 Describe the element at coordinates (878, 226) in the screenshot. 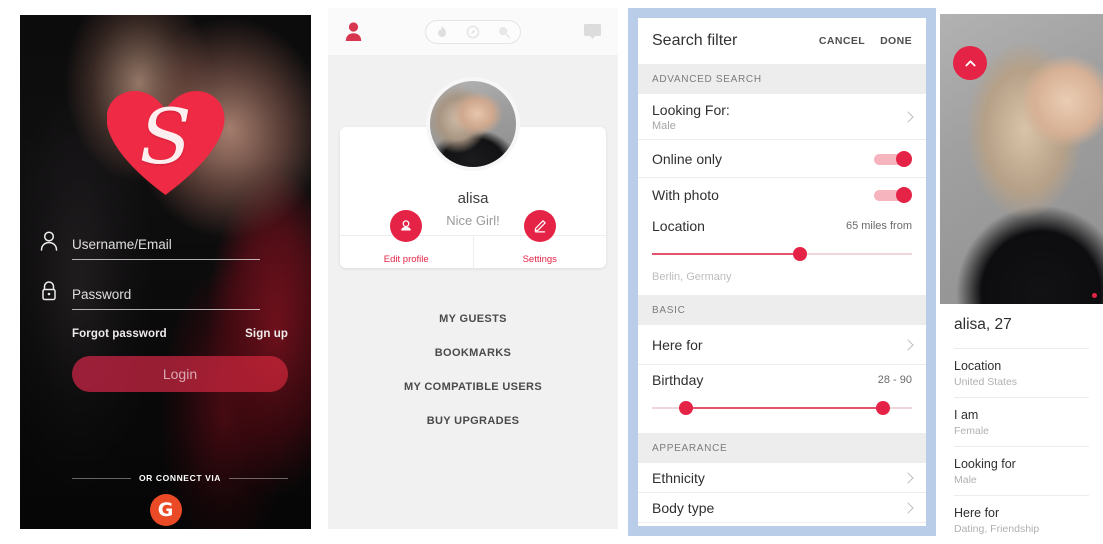

I see `location-distance-value: 65 miles from` at that location.